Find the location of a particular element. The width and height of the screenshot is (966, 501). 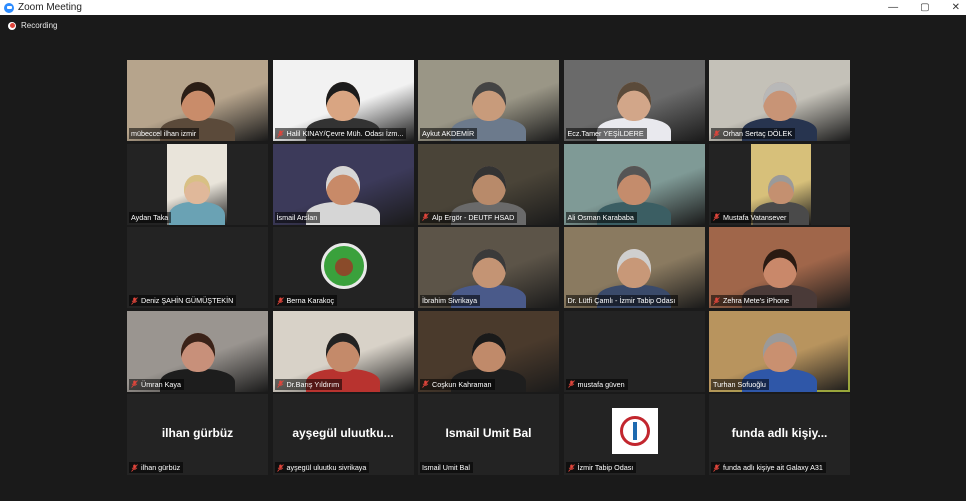

title-bar: Zoom Meeting — ▢ ✕ is located at coordinates (483, 7).